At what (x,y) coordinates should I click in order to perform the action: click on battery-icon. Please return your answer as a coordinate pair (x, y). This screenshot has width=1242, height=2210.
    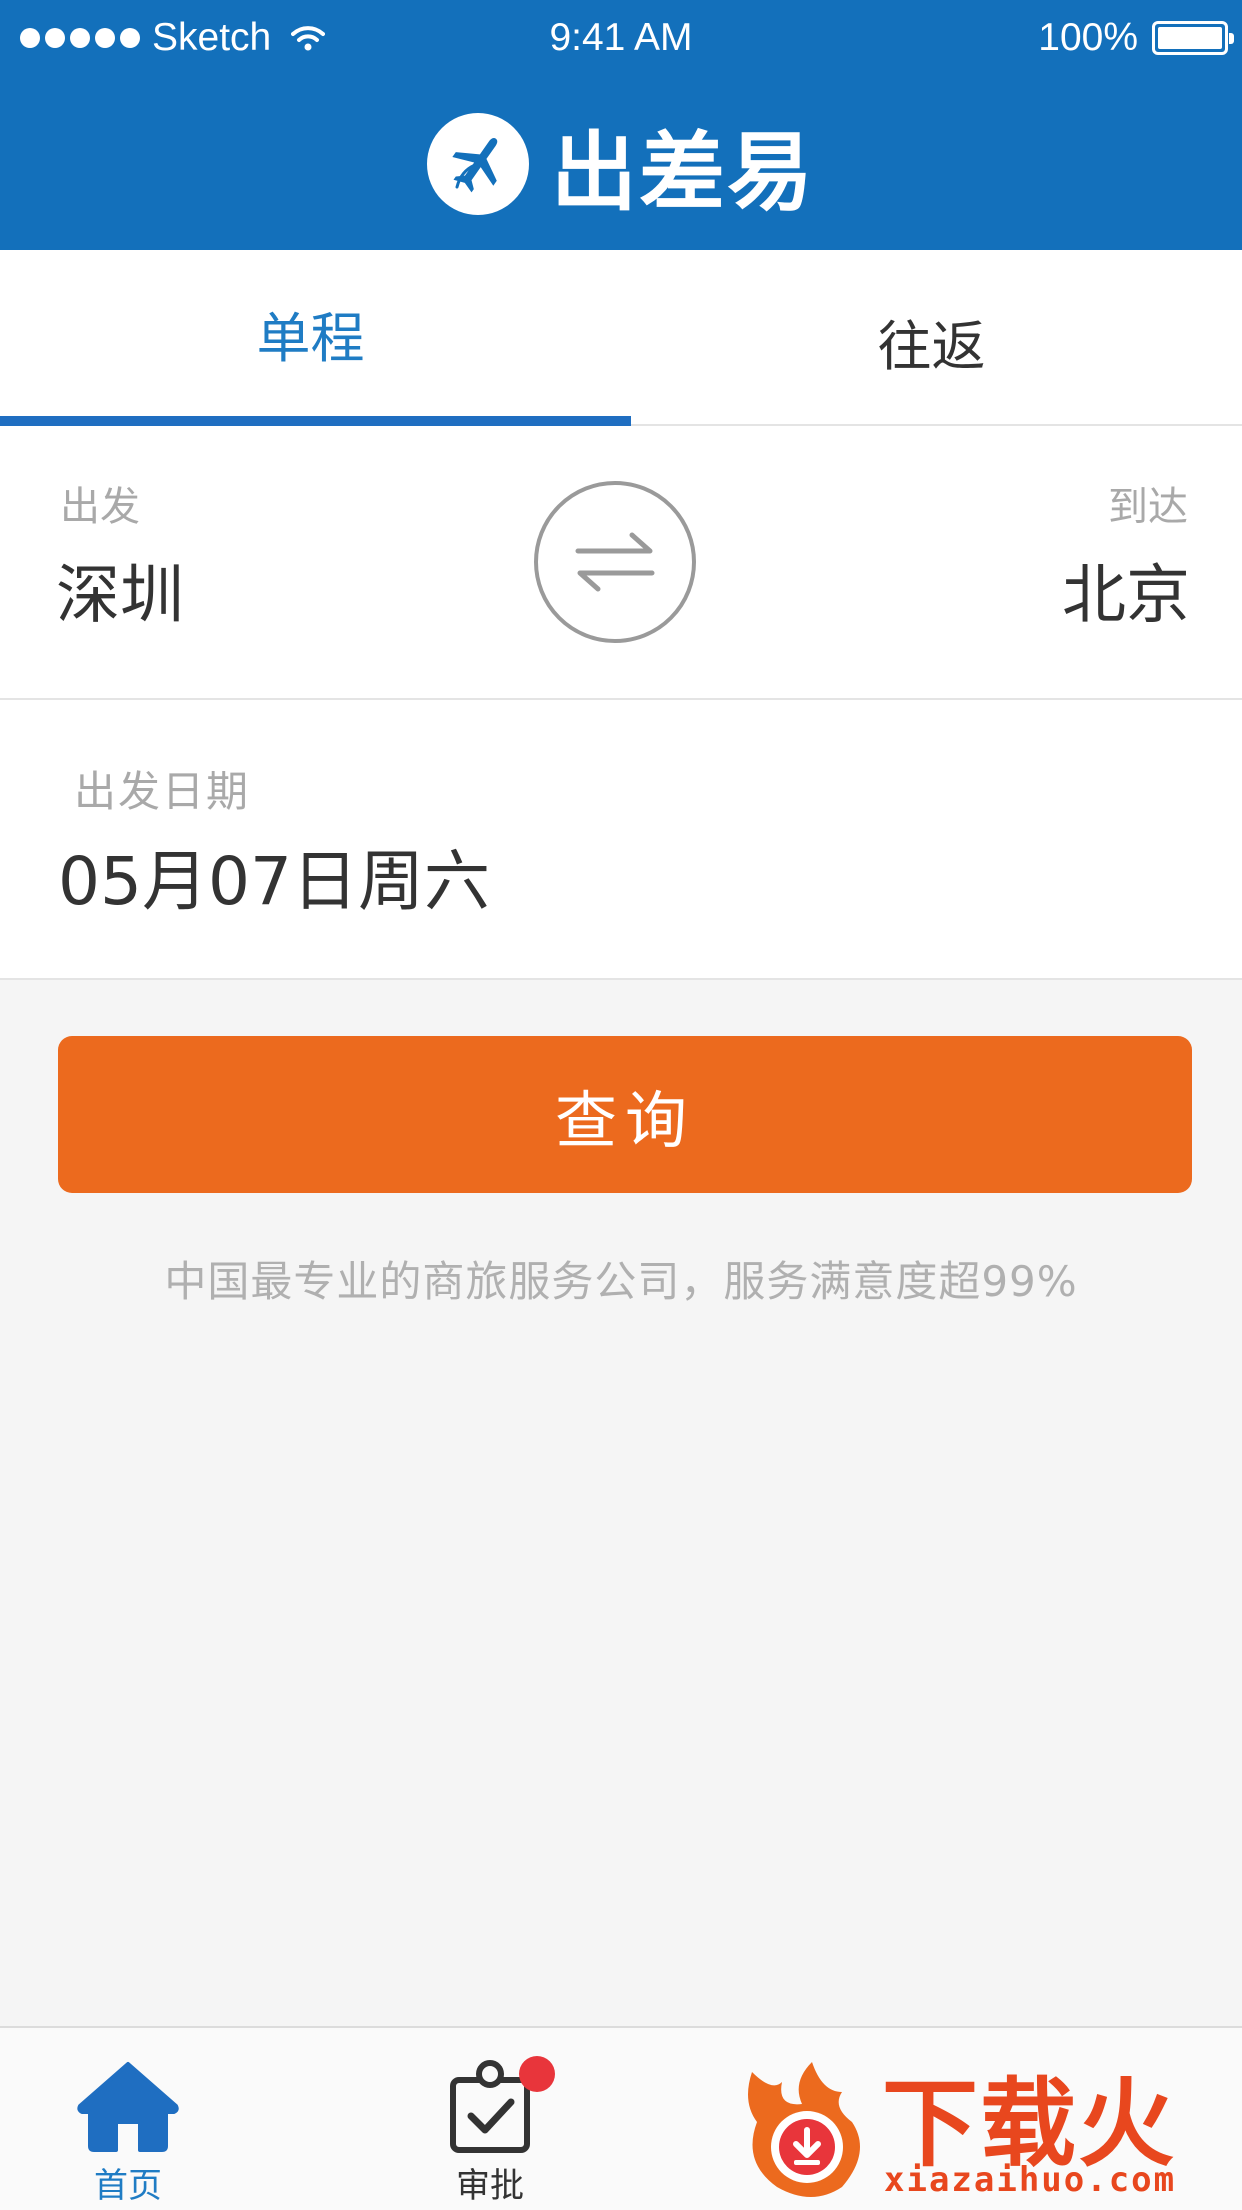
    Looking at the image, I should click on (1193, 38).